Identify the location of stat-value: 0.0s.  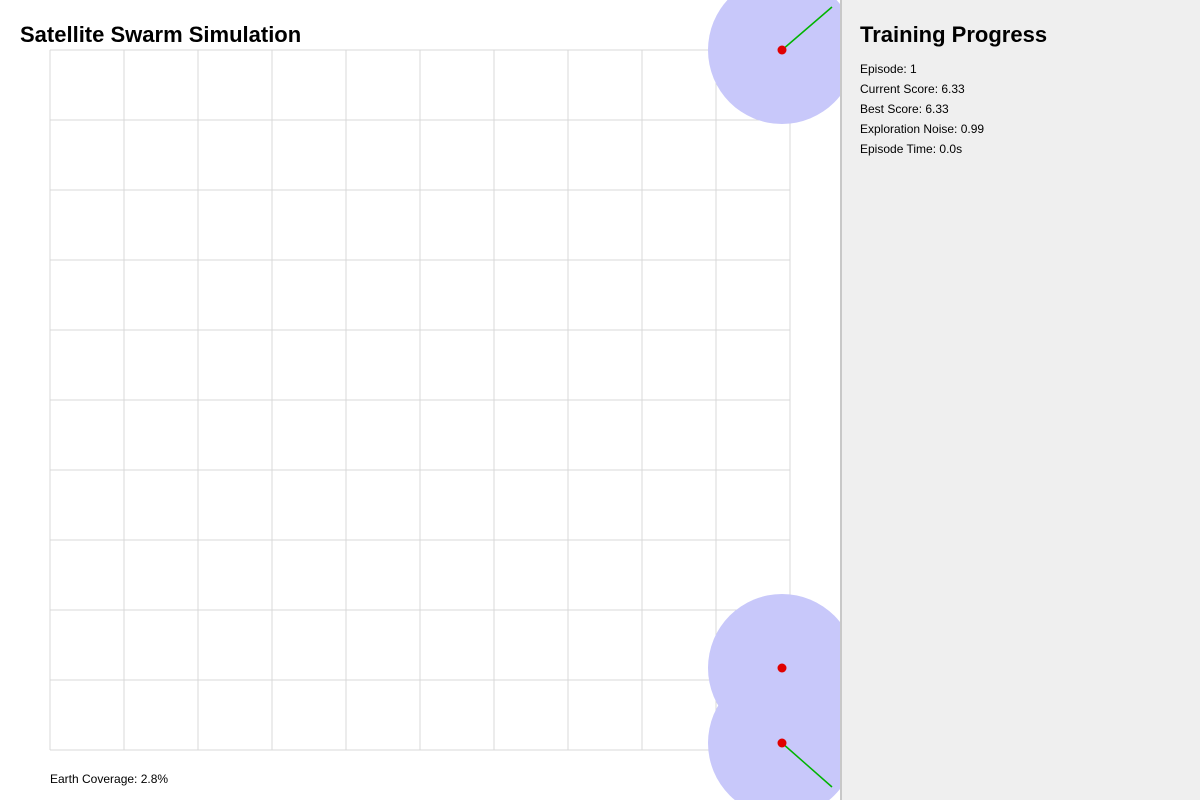
(951, 149).